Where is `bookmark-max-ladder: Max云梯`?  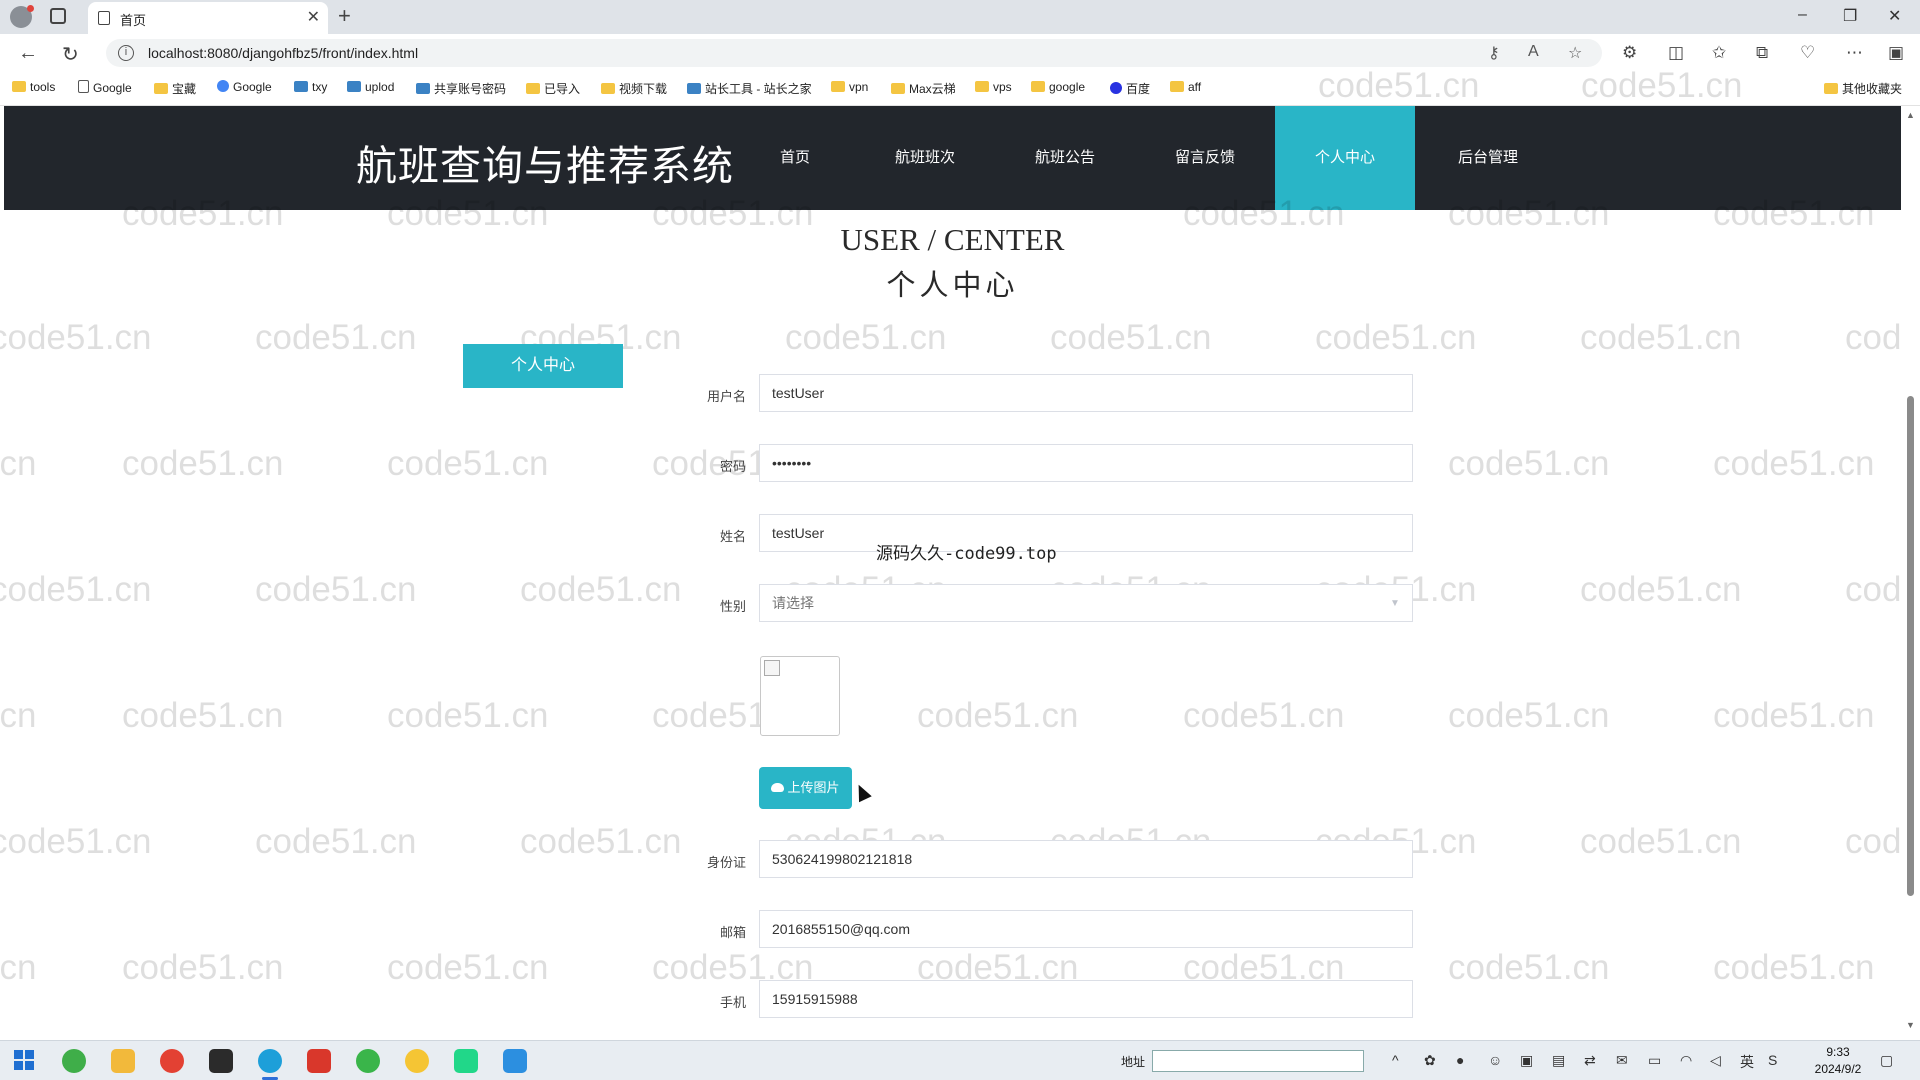
bookmark-max-ladder: Max云梯 is located at coordinates (923, 88).